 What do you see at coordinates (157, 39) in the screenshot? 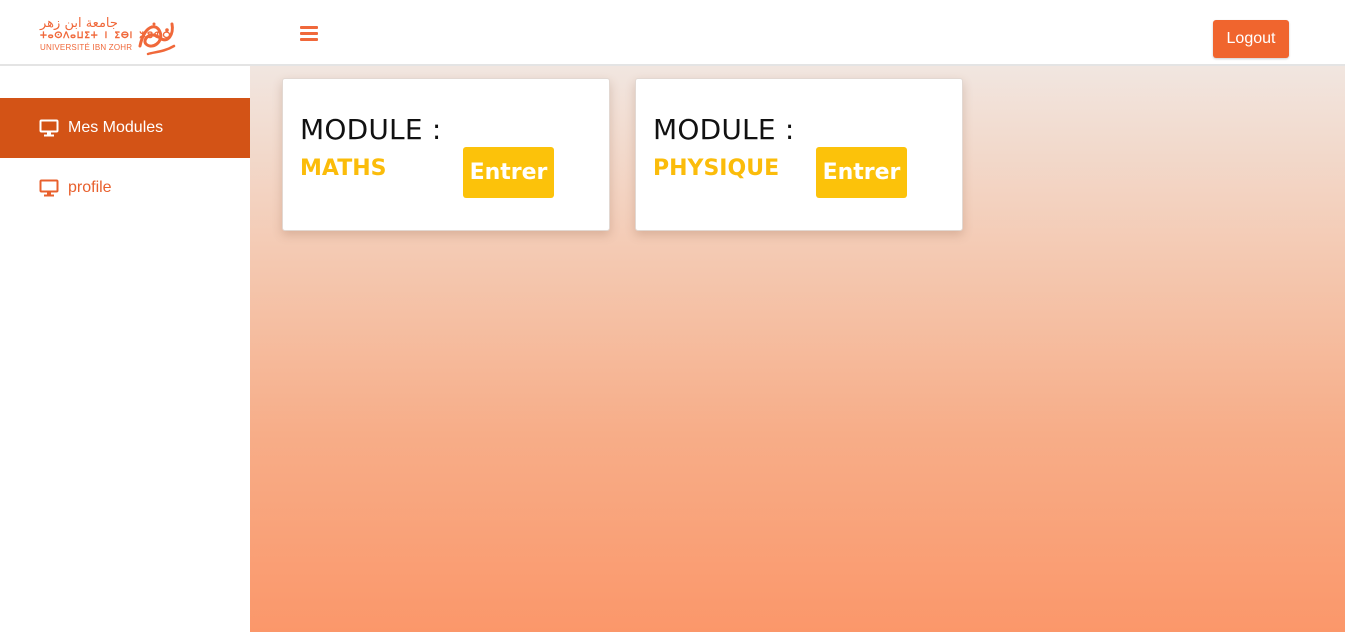
I see `logo-calligraphy-icon` at bounding box center [157, 39].